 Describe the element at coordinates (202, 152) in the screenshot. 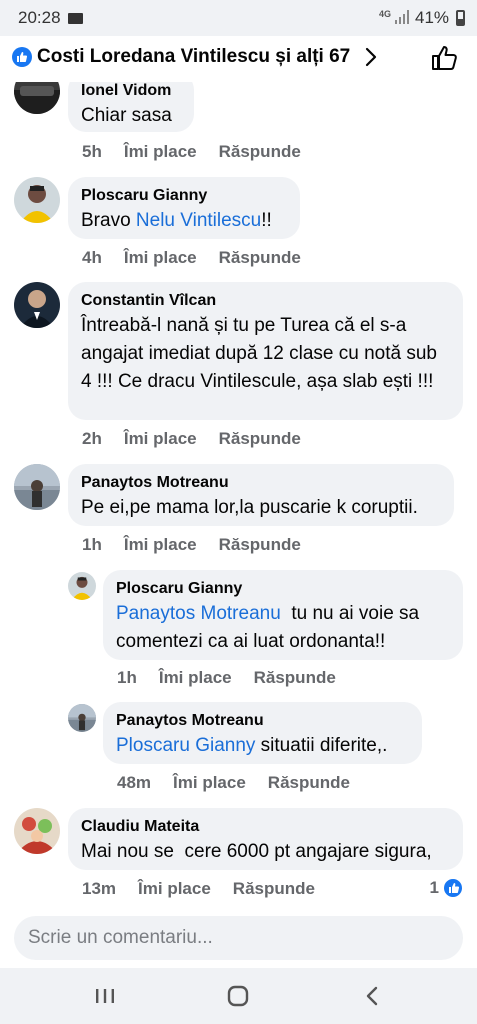

I see `comment-meta: 5h Îmi place Răspunde` at that location.